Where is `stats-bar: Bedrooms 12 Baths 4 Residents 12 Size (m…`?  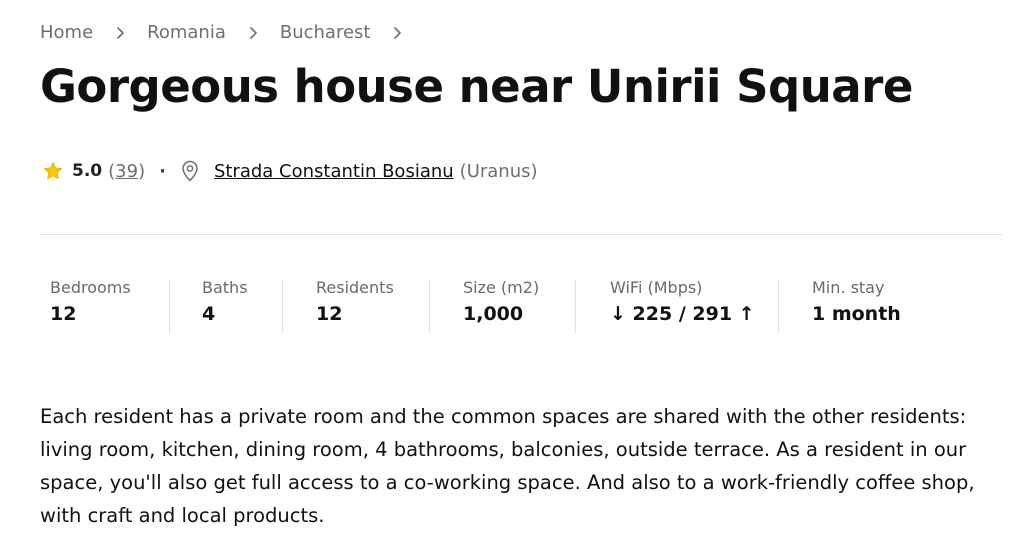 stats-bar: Bedrooms 12 Baths 4 Residents 12 Size (m… is located at coordinates (512, 308).